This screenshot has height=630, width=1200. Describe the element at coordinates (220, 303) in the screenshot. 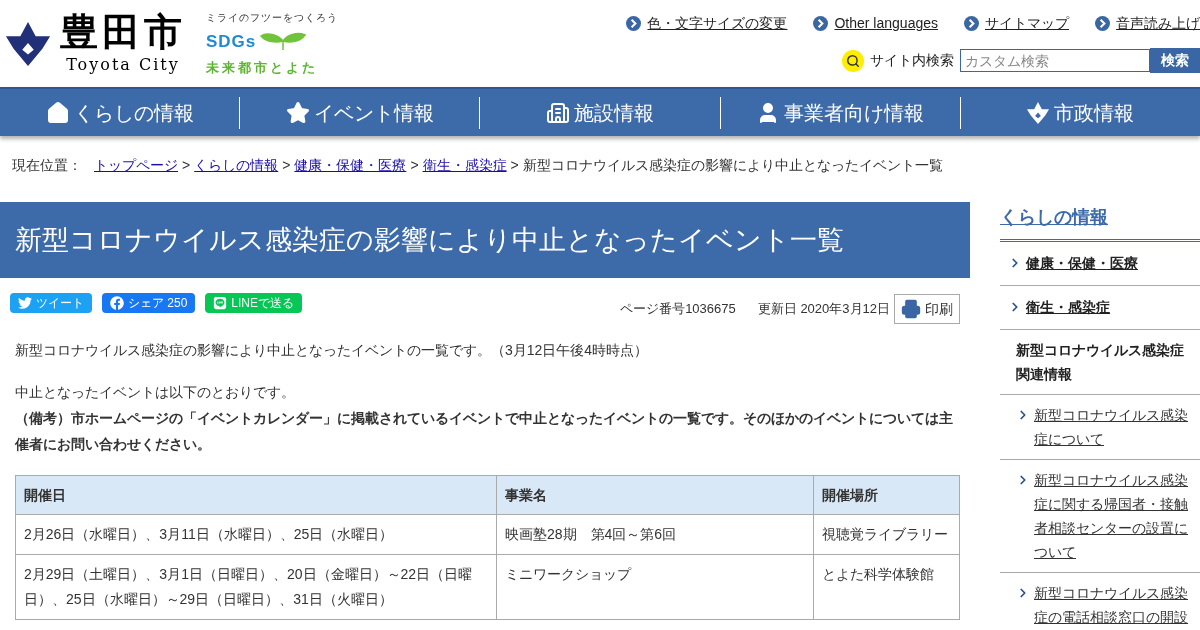

I see `line-icon` at that location.